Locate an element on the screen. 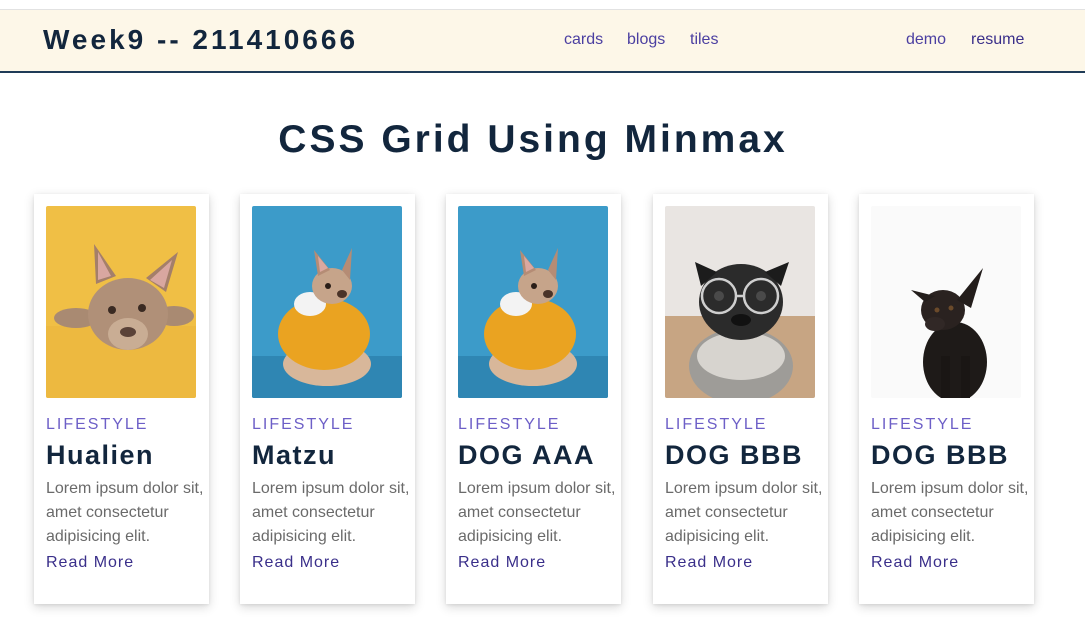 This screenshot has width=1085, height=642. card-title: DOG AAA is located at coordinates (526, 455).